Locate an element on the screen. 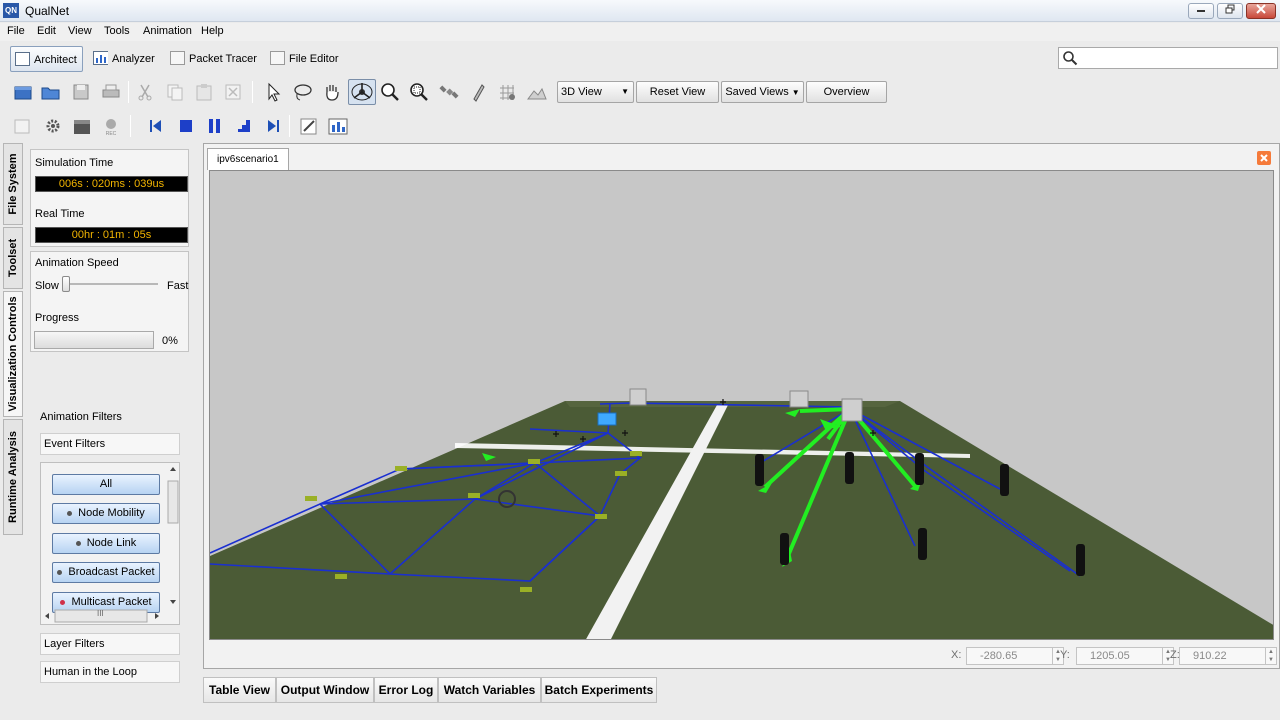  tab-file-editor: File Editor is located at coordinates (305, 59).